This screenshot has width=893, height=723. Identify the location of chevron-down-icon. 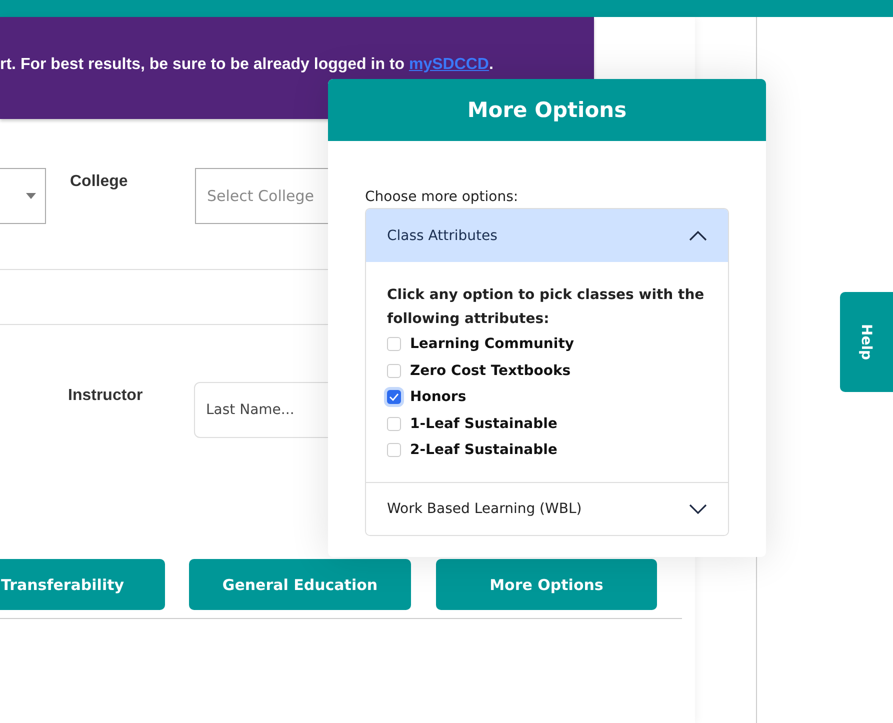
(698, 509).